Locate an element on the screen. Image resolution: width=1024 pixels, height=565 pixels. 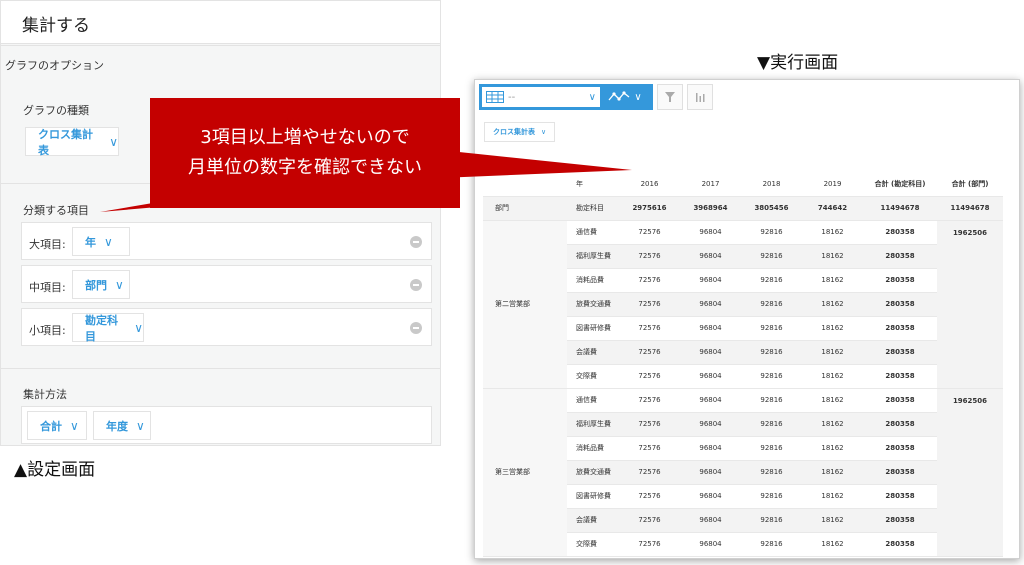
minor-item-dropdown: 勘定科目 ∨ is located at coordinates (108, 328).